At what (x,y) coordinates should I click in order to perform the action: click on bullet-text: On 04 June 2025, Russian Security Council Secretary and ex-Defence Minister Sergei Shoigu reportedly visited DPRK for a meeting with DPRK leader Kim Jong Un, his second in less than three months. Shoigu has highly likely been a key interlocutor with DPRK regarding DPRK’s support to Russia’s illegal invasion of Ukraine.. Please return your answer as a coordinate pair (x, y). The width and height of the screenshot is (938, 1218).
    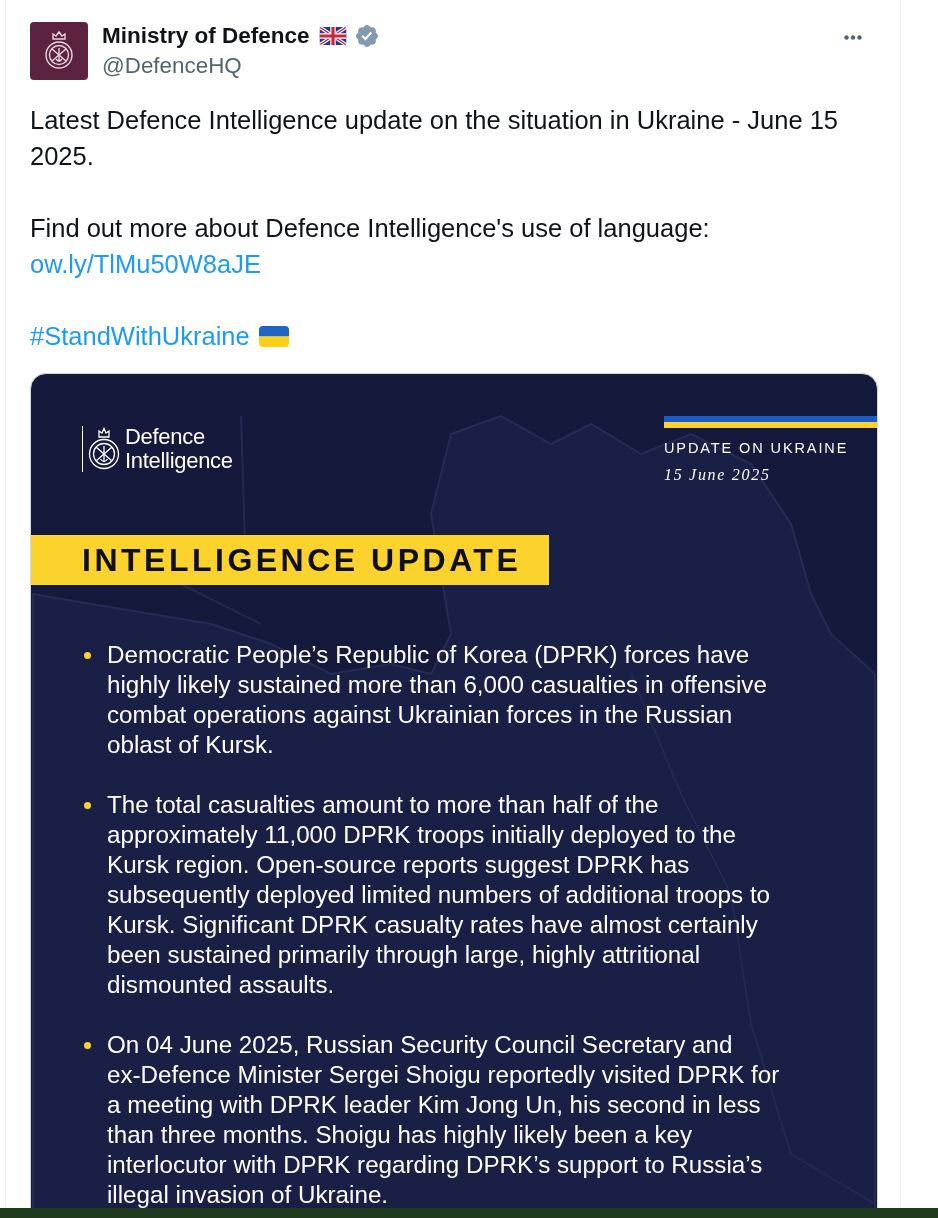
    Looking at the image, I should click on (444, 1119).